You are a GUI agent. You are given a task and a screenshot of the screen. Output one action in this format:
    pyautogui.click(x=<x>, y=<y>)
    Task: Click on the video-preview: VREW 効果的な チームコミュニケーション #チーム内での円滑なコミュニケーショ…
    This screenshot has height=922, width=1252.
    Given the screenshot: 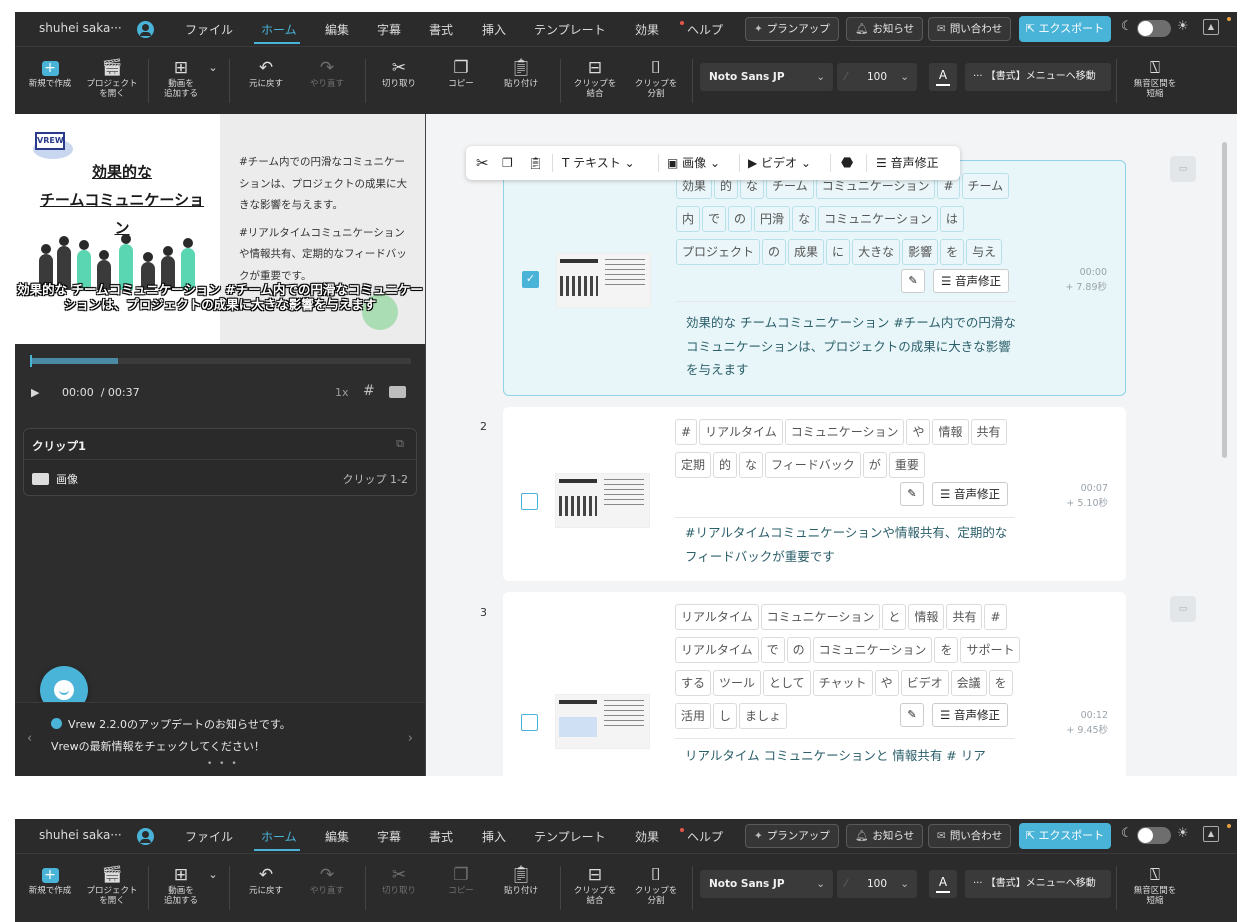 What is the action you would take?
    pyautogui.click(x=220, y=229)
    